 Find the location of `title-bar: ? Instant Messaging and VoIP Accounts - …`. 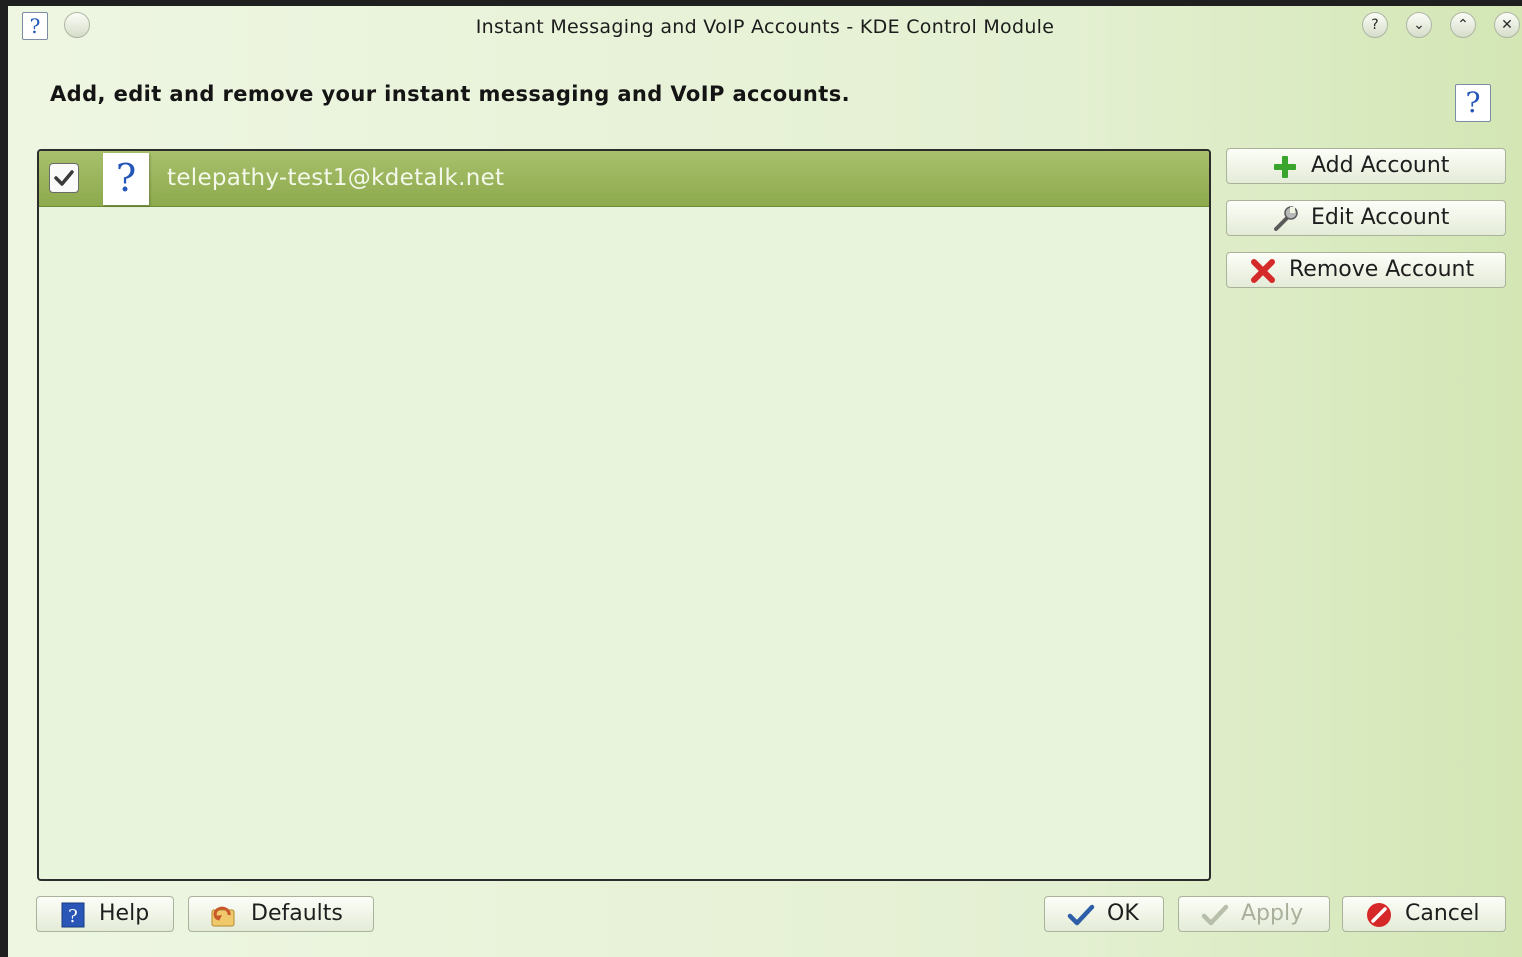

title-bar: ? Instant Messaging and VoIP Accounts - … is located at coordinates (765, 27).